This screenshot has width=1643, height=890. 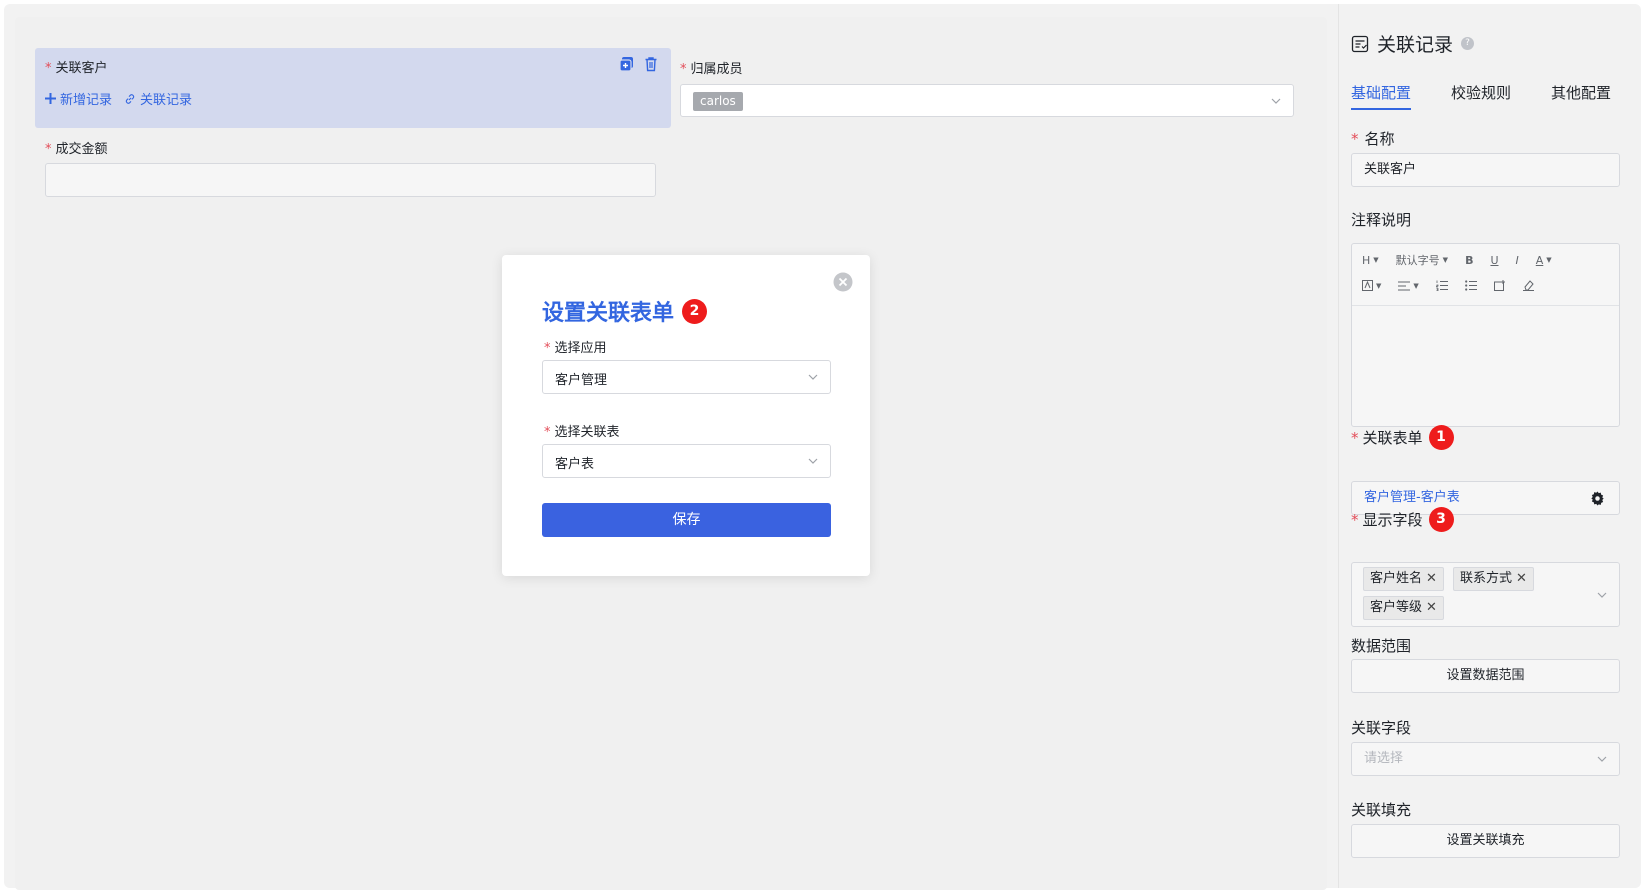 What do you see at coordinates (1441, 519) in the screenshot?
I see `step-badge-3: 3` at bounding box center [1441, 519].